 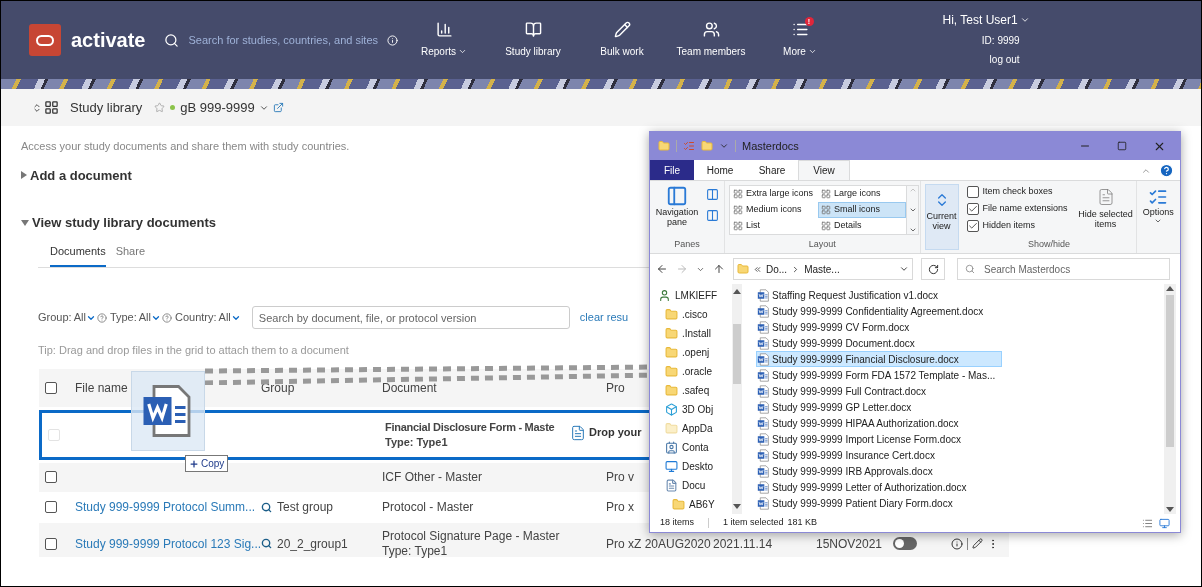 I want to click on study-selector: gB 999-9999, so click(x=224, y=107).